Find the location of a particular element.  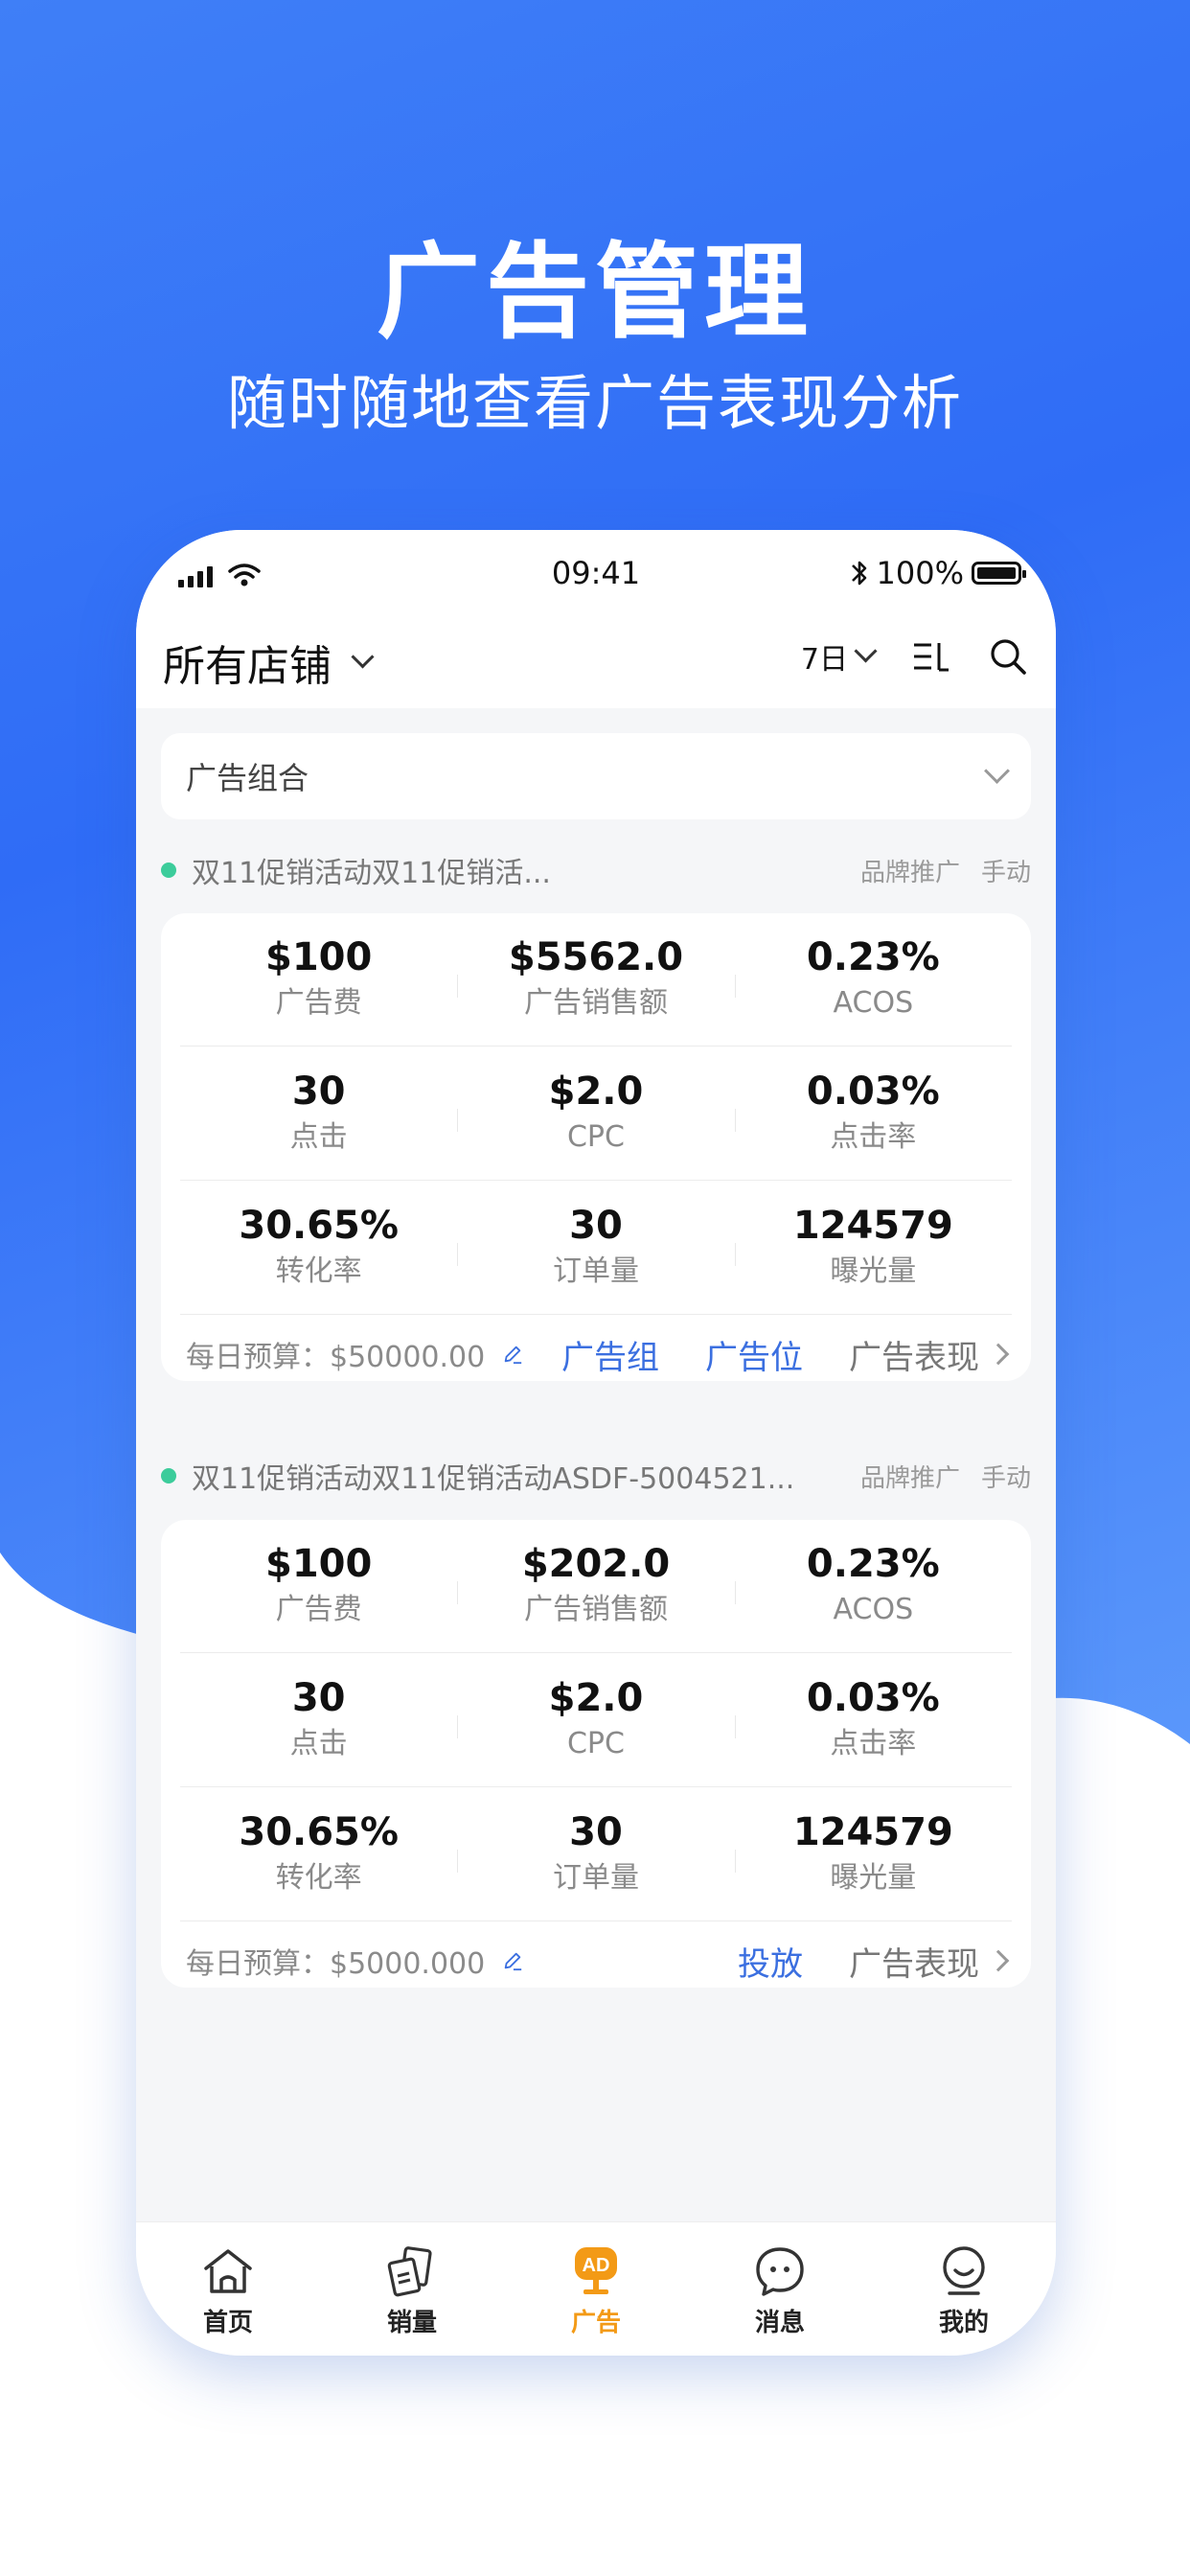

search-icon is located at coordinates (1008, 656).